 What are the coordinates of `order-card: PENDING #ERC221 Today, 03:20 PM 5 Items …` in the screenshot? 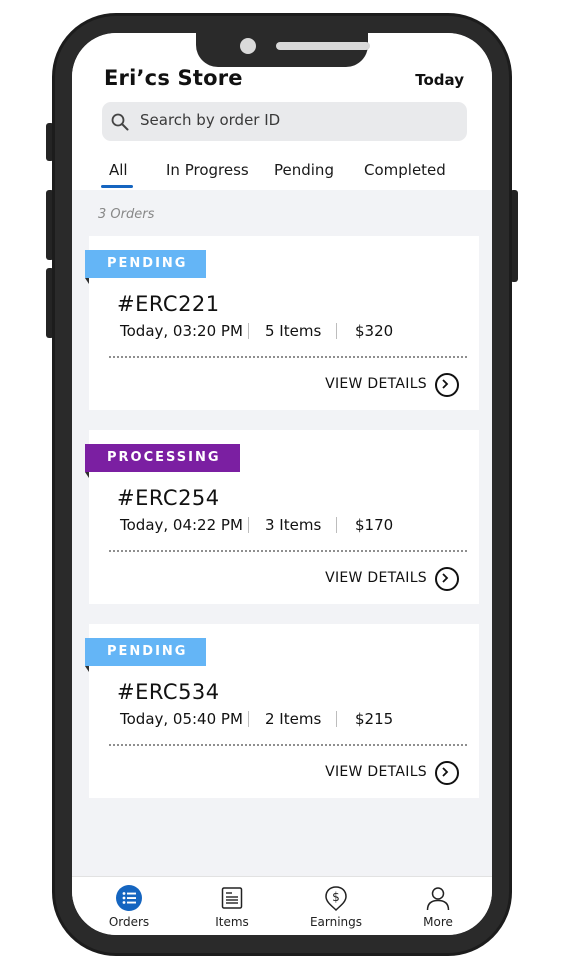 It's located at (282, 323).